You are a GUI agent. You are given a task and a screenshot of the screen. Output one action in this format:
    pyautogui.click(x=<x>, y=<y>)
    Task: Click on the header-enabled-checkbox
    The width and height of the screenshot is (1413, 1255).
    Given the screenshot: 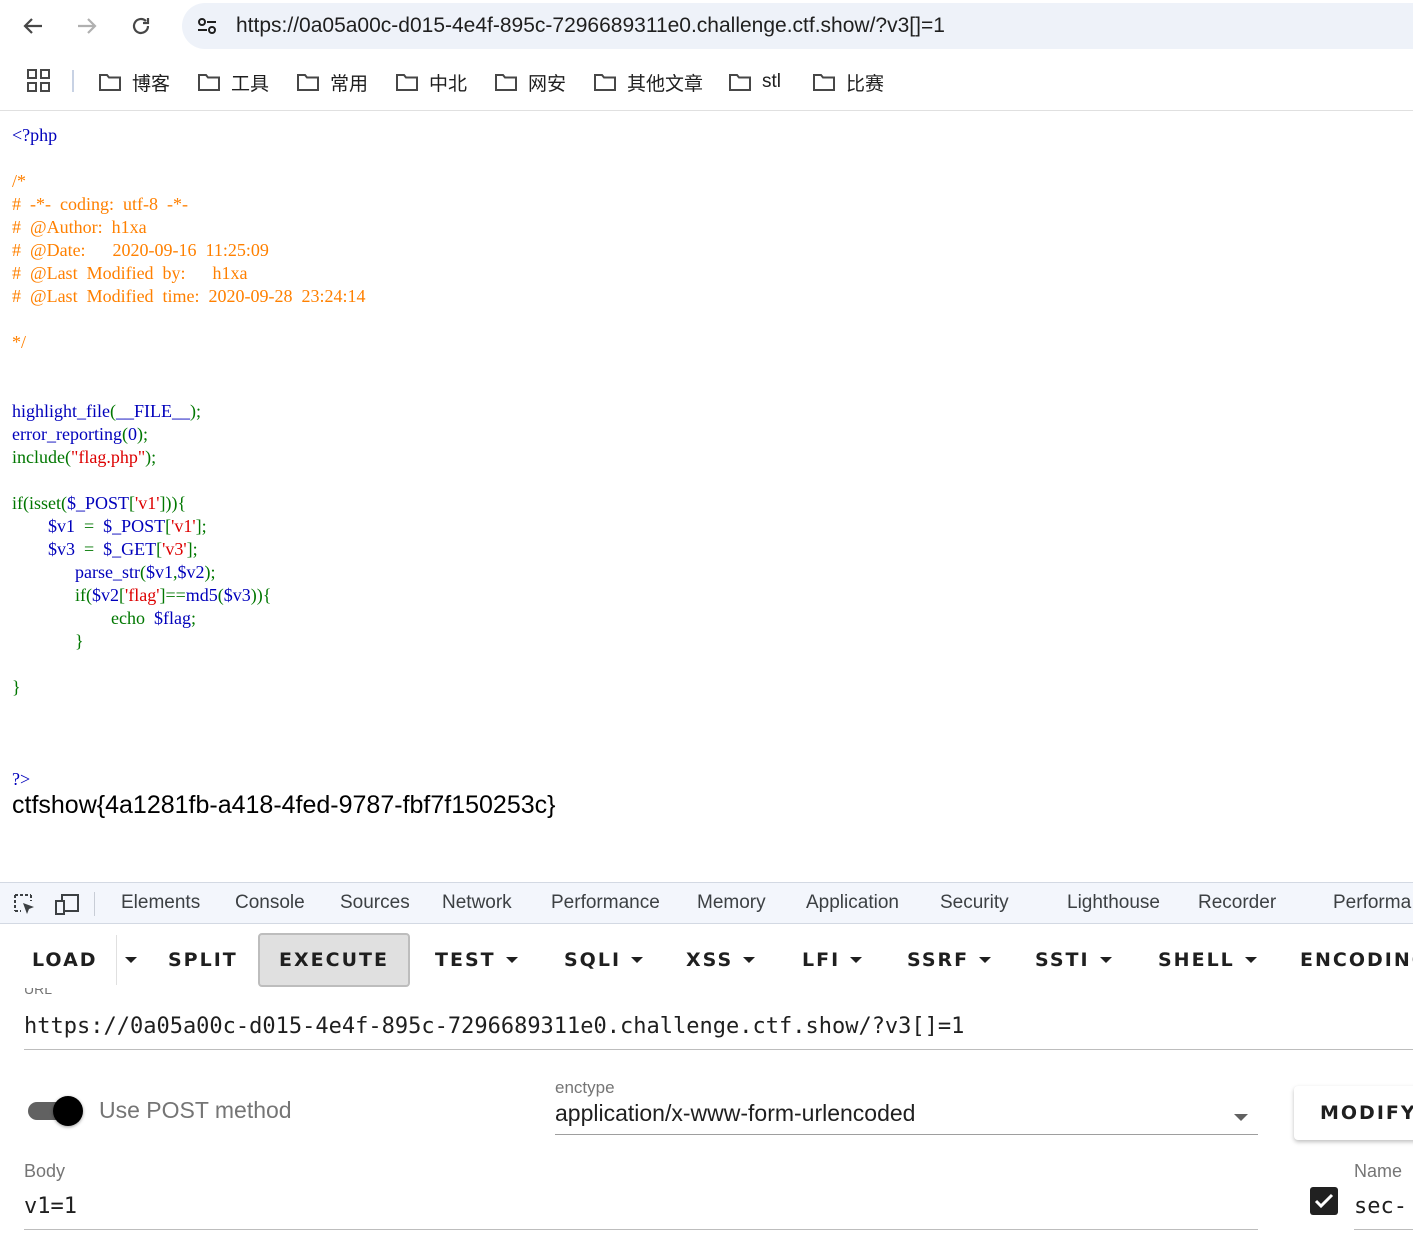 What is the action you would take?
    pyautogui.click(x=1324, y=1201)
    